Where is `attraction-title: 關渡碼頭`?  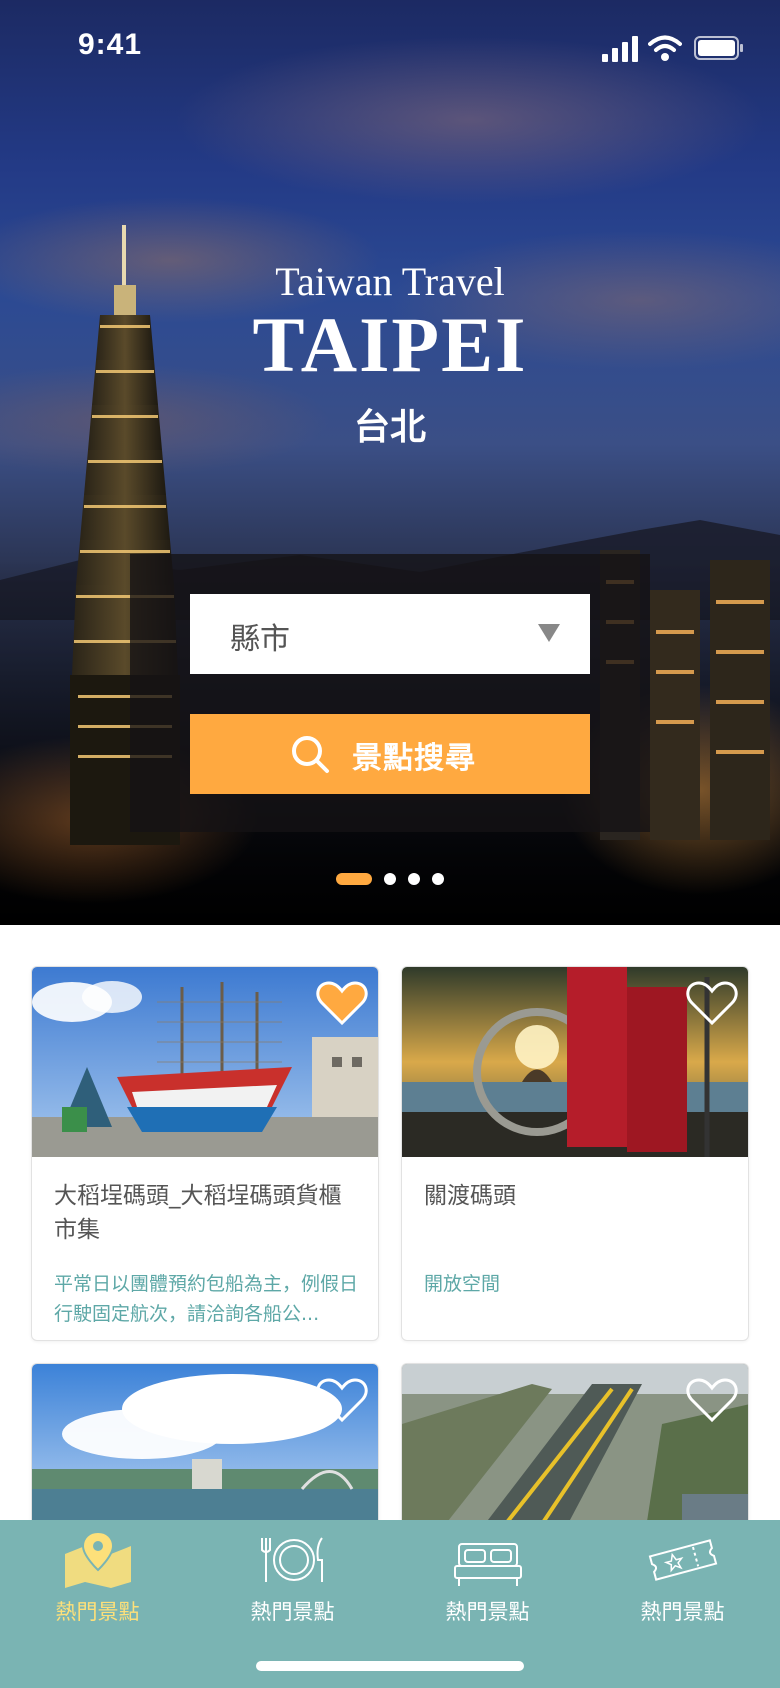 attraction-title: 關渡碼頭 is located at coordinates (470, 1196).